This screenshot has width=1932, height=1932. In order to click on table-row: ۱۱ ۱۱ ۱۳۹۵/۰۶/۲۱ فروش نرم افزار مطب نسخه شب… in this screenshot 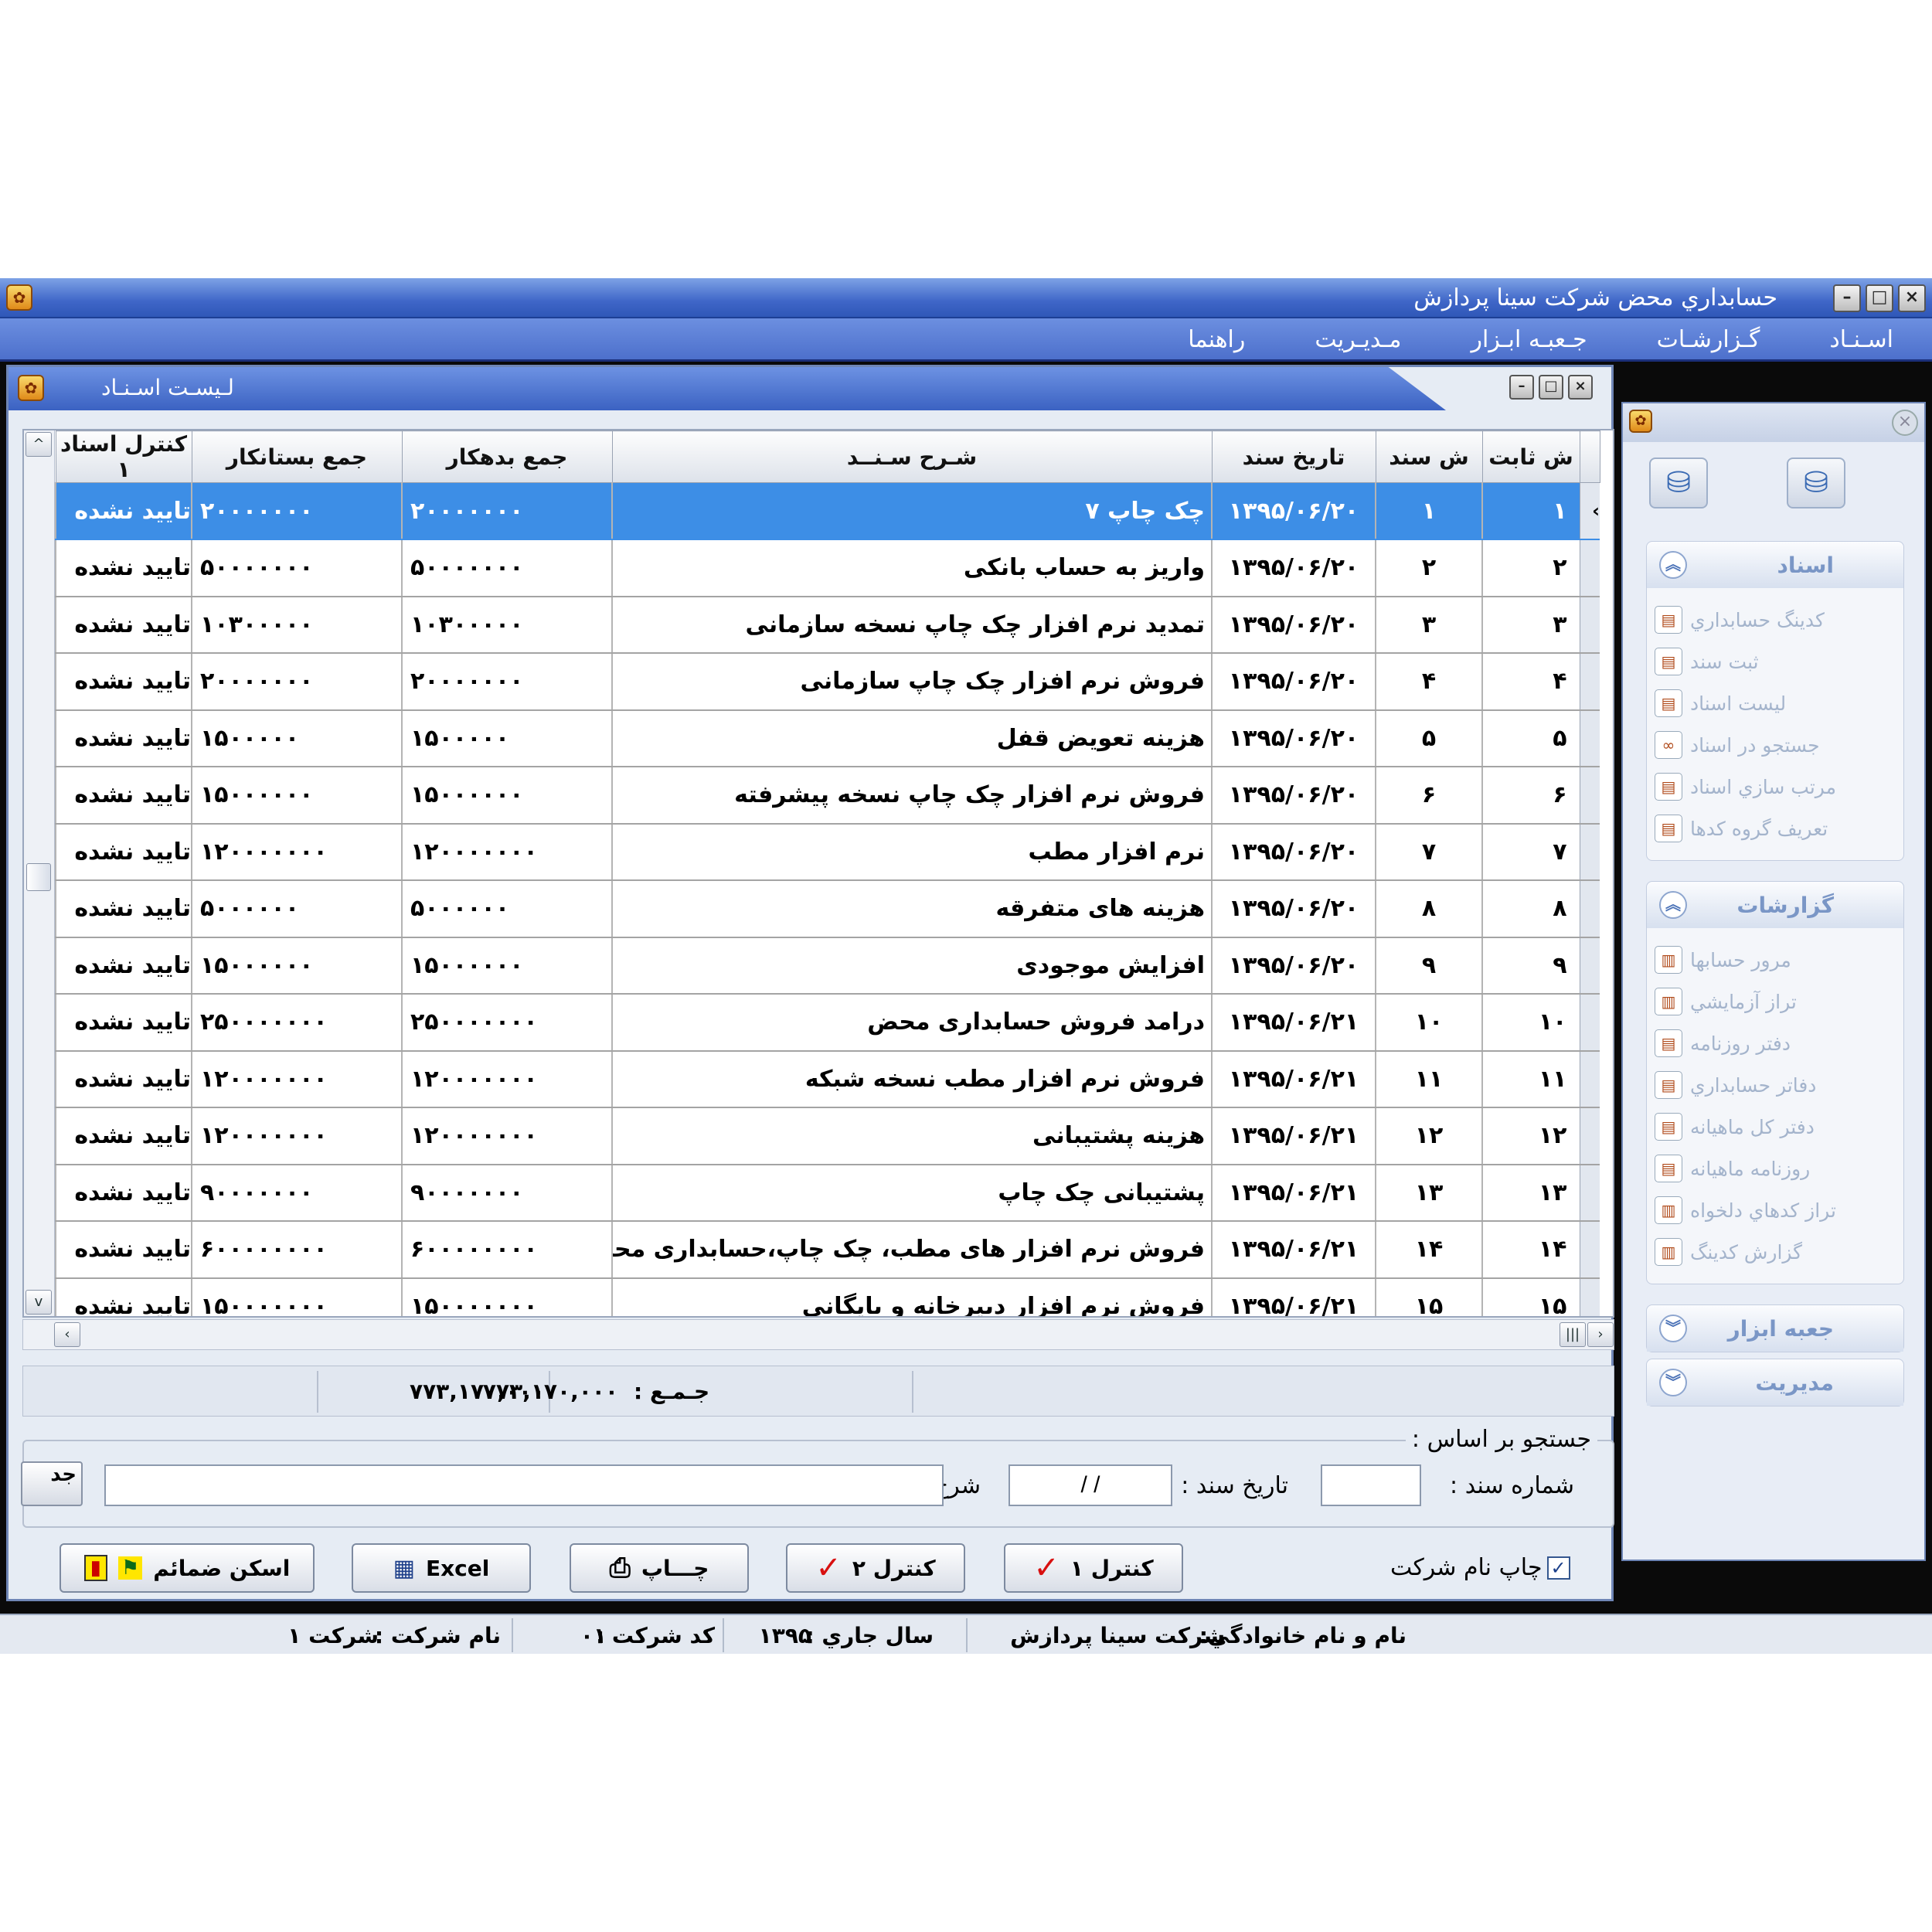, I will do `click(828, 1079)`.